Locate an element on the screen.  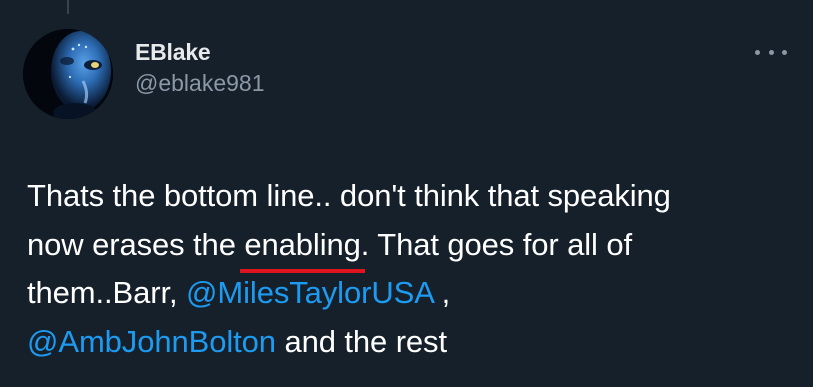
mention-link-ambjohnbolton: @AmbJohnBolton is located at coordinates (151, 341).